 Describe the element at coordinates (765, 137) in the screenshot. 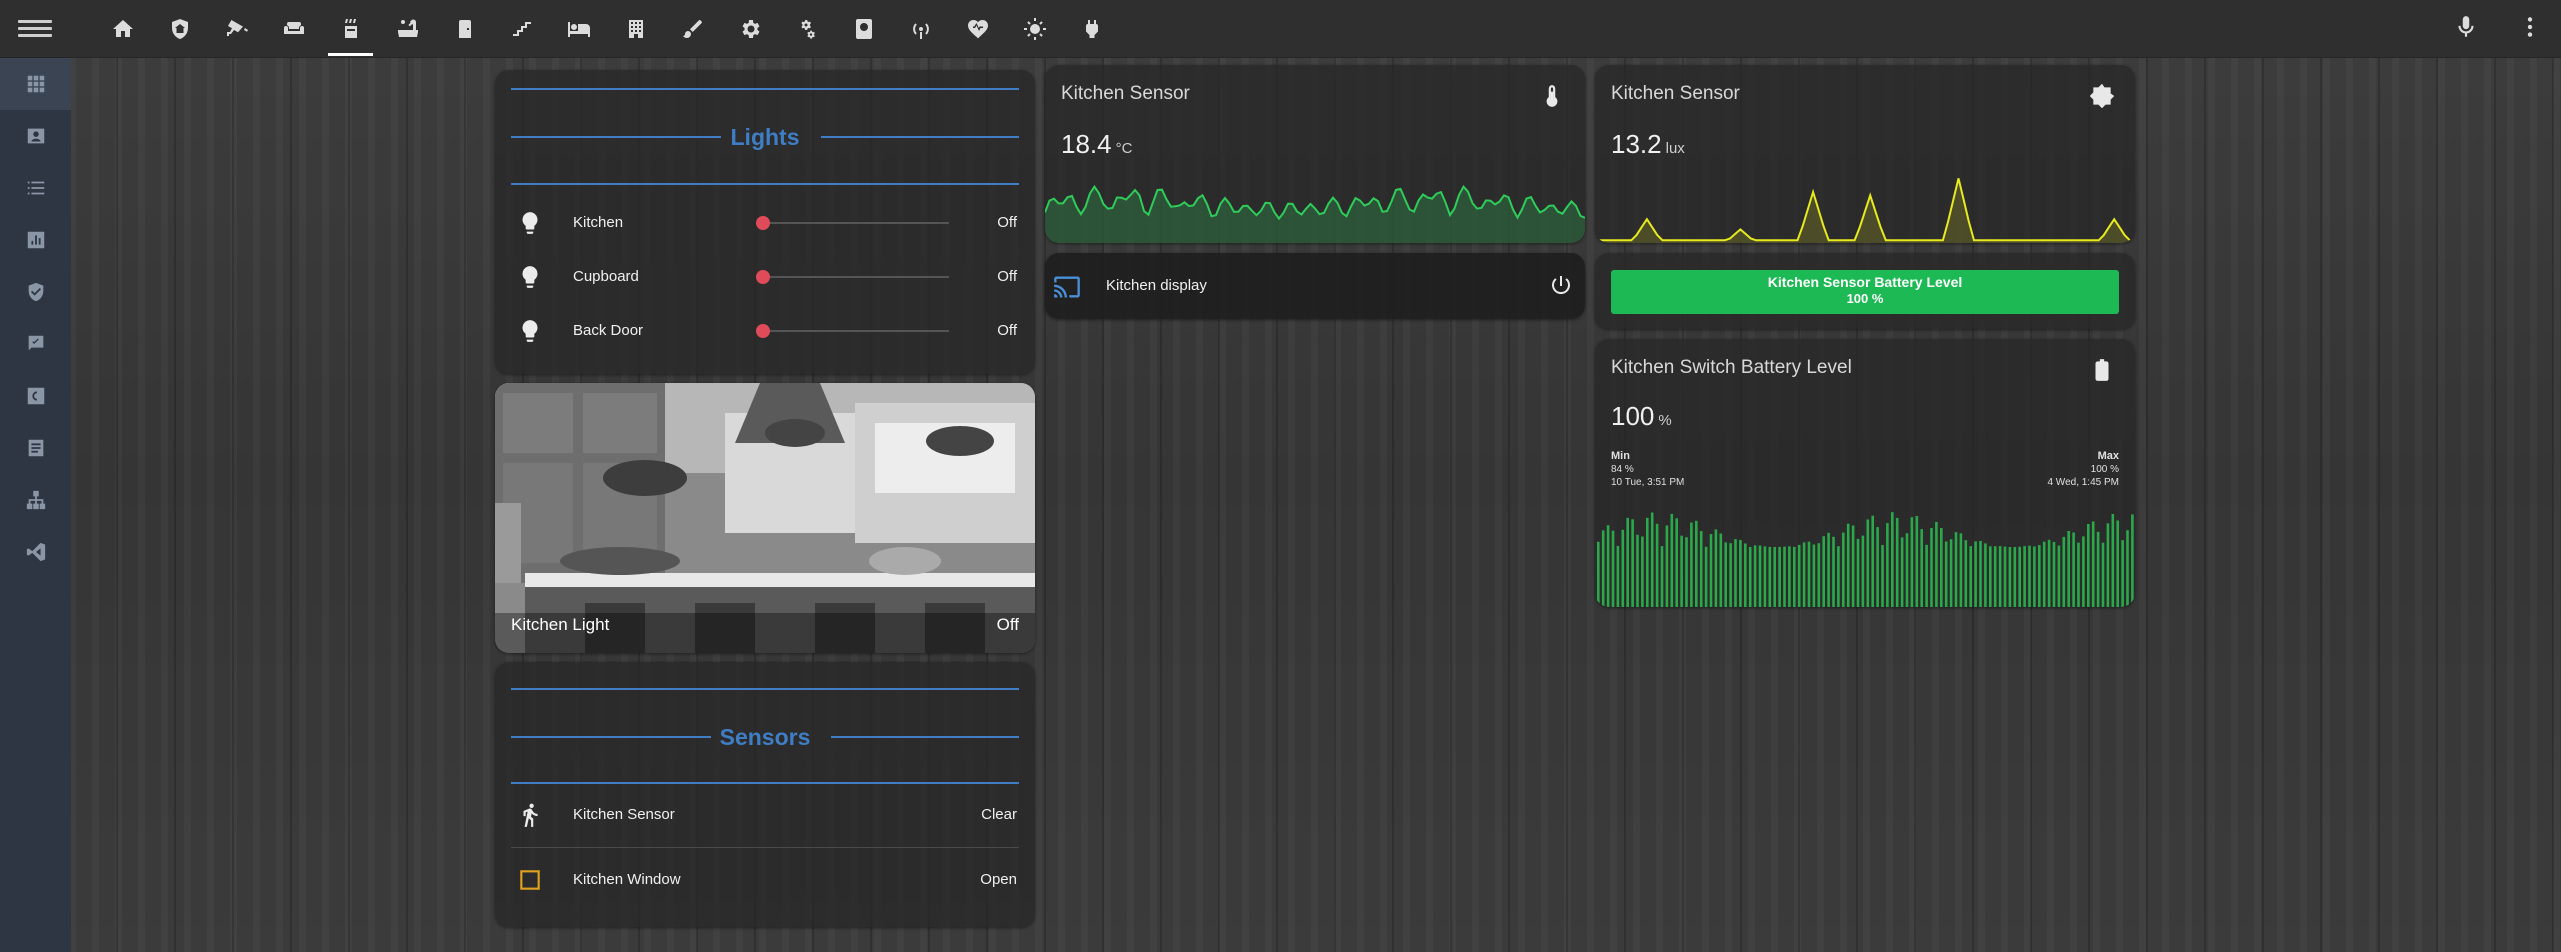

I see `lights-header: Lights` at that location.